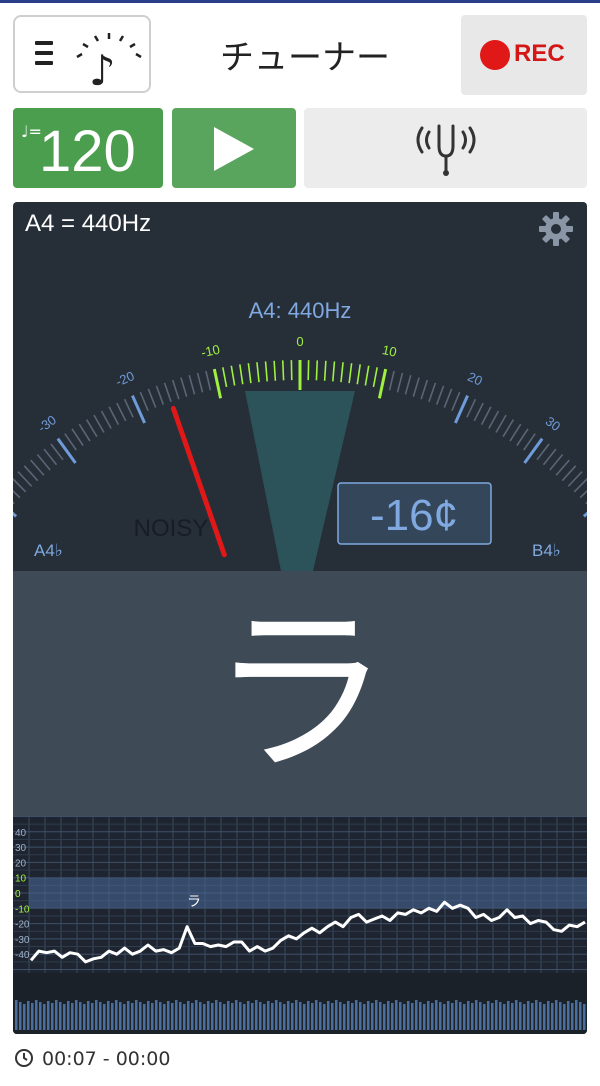 Image resolution: width=600 pixels, height=1086 pixels. I want to click on meter-scale-label: 20, so click(474, 379).